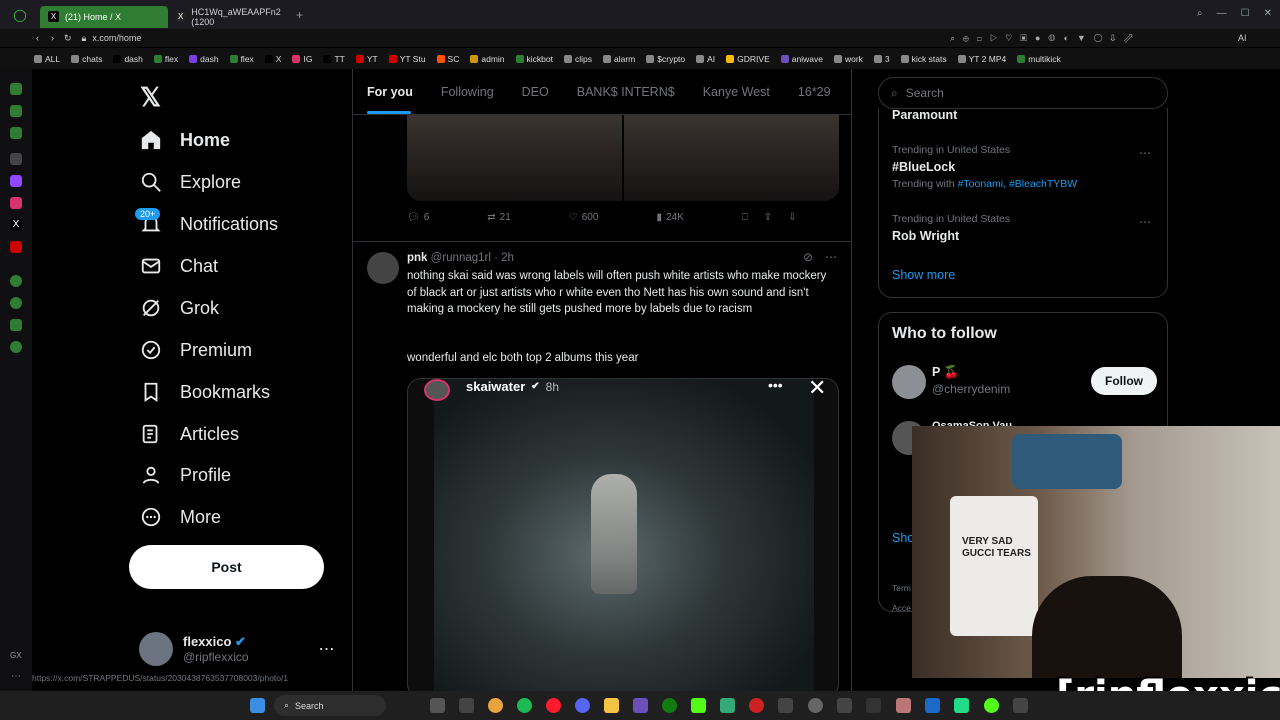  What do you see at coordinates (327, 649) in the screenshot?
I see `account-more-icon: ⋯` at bounding box center [327, 649].